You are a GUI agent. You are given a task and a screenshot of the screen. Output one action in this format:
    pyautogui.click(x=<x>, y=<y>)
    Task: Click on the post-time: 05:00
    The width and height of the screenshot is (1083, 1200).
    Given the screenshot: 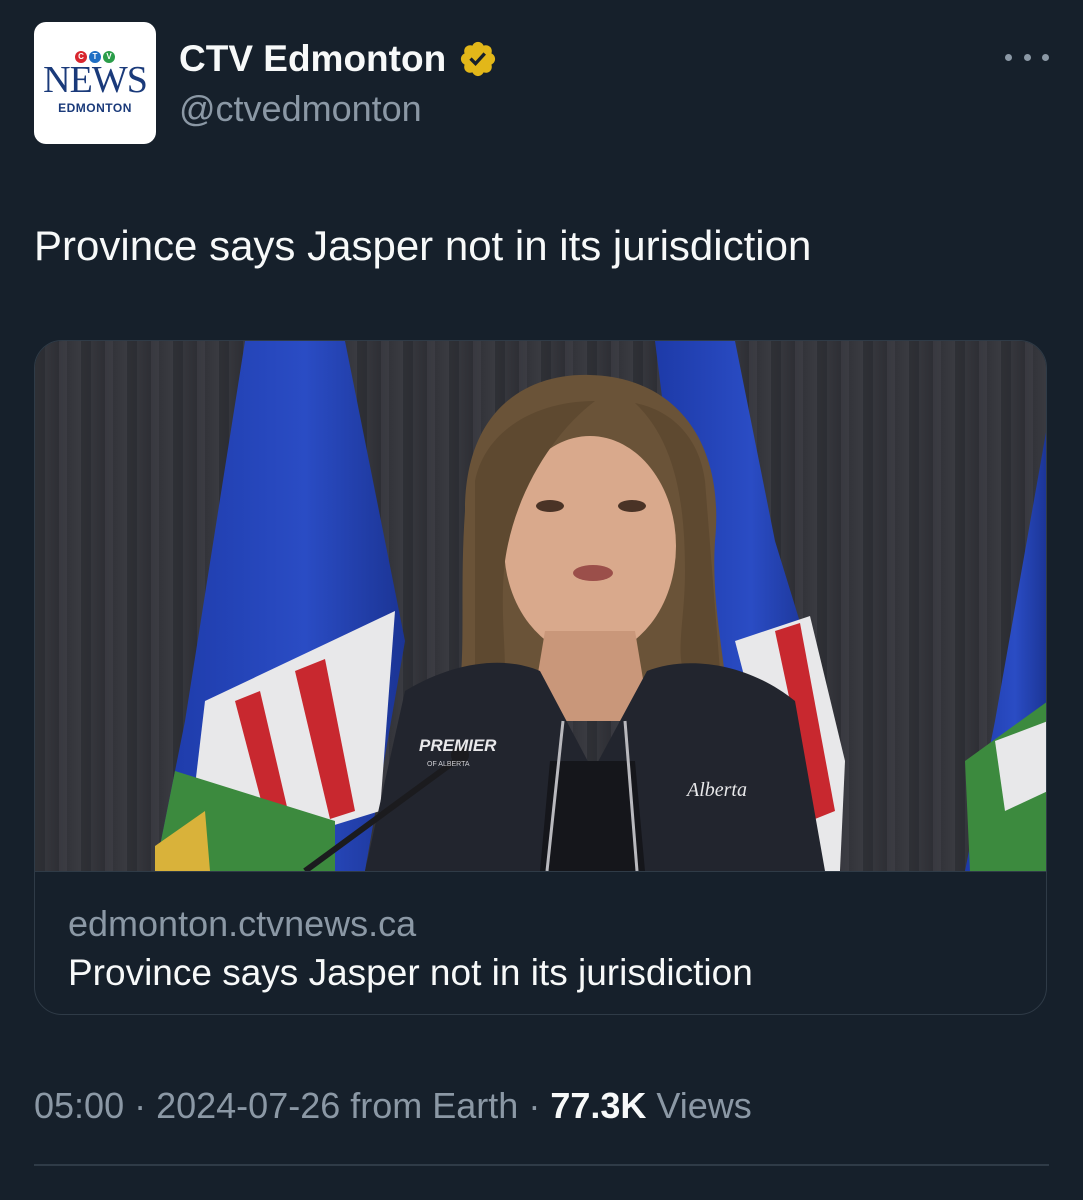 What is the action you would take?
    pyautogui.click(x=79, y=1105)
    